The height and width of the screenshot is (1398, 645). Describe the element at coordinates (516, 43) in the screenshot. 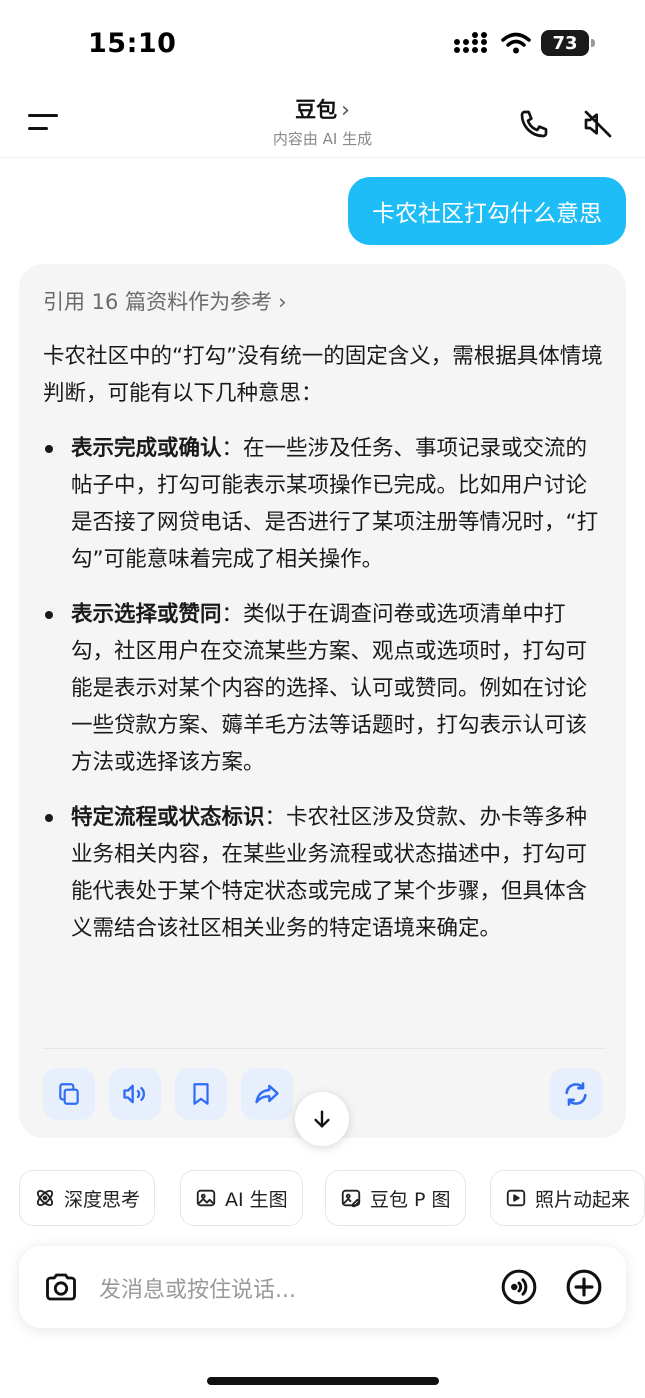

I see `wifi-icon` at that location.